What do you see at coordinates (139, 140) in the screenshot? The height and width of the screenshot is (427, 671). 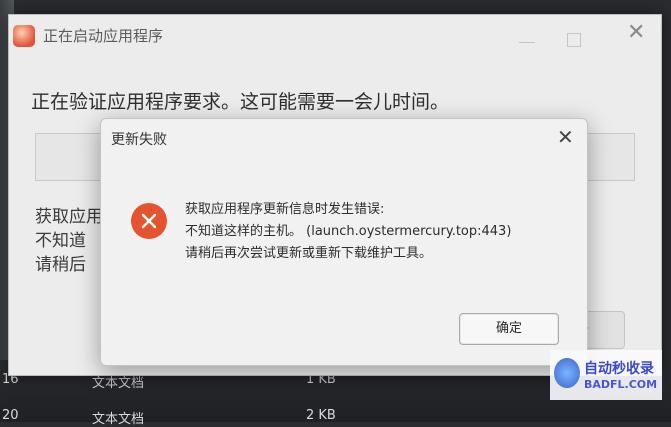 I see `dialog-title: 更新失败` at bounding box center [139, 140].